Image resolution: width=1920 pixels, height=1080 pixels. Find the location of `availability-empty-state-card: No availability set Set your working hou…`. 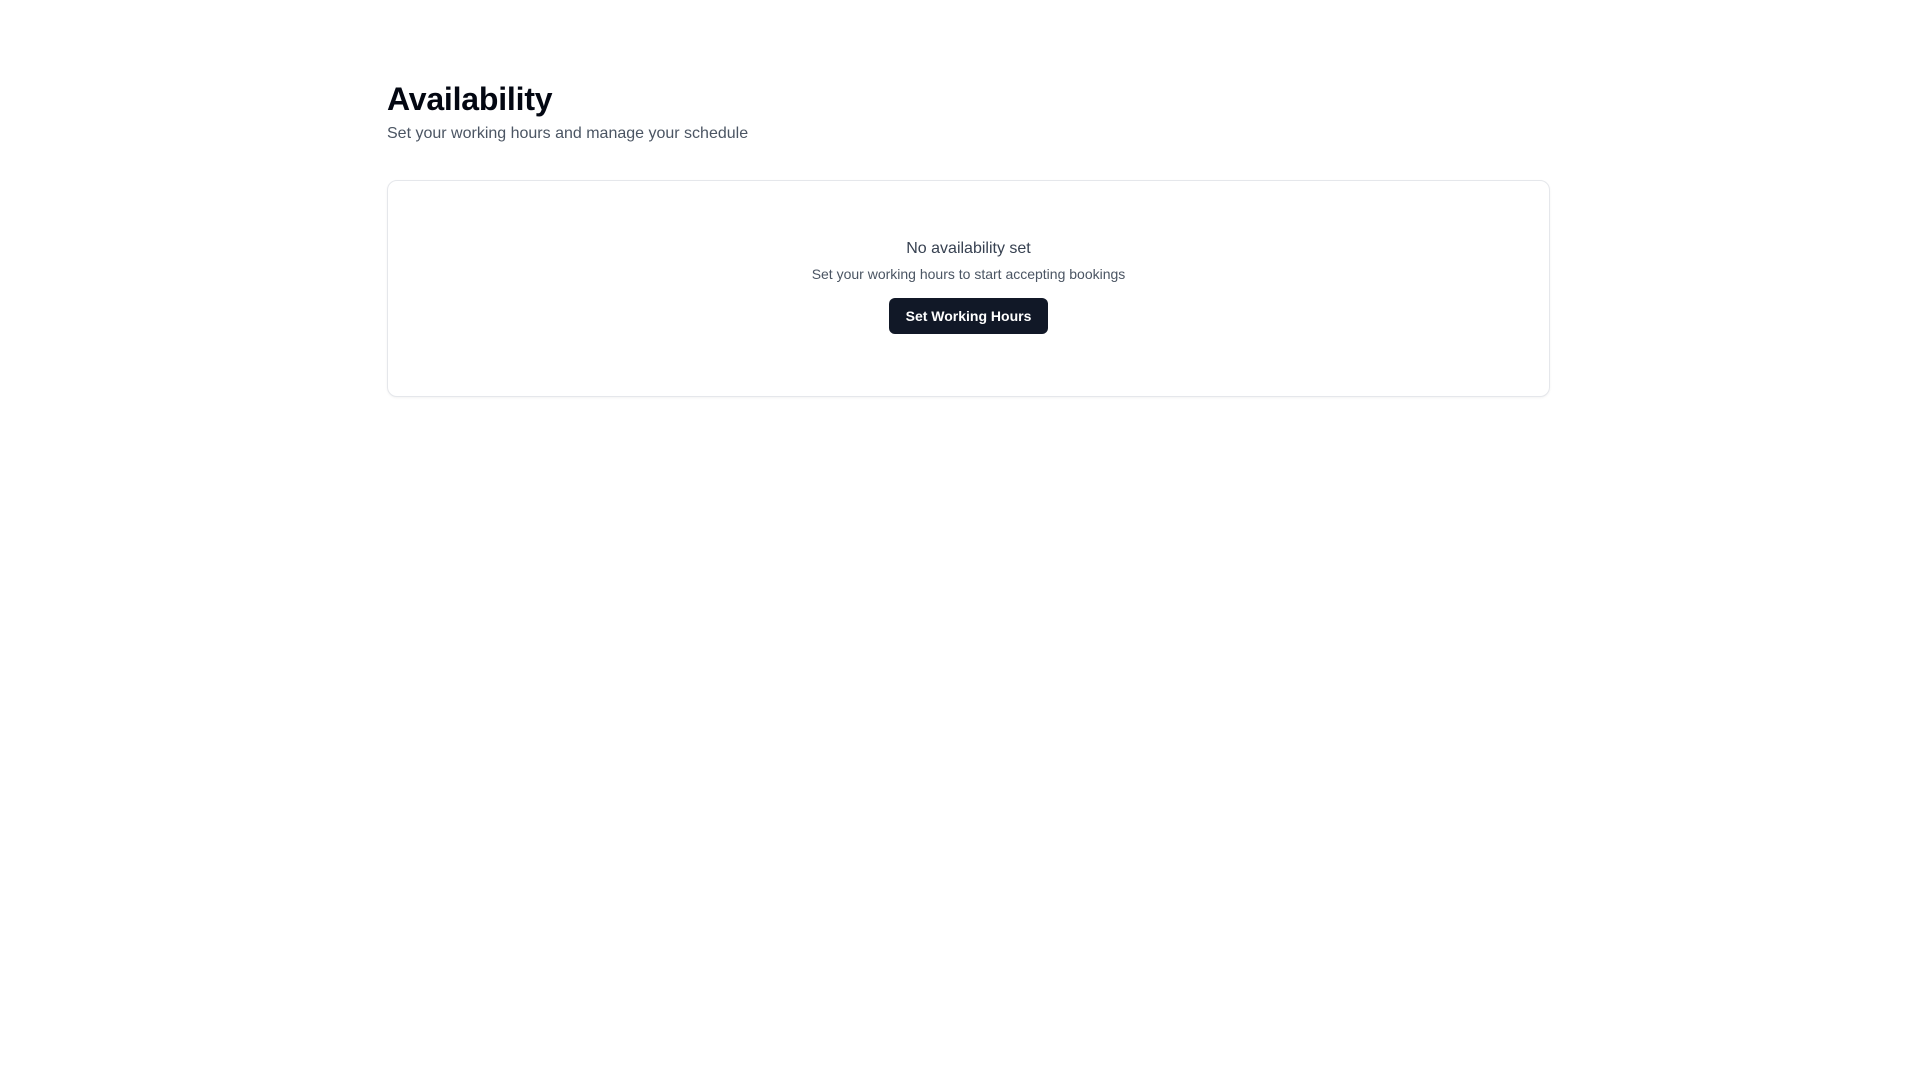

availability-empty-state-card: No availability set Set your working hou… is located at coordinates (968, 288).